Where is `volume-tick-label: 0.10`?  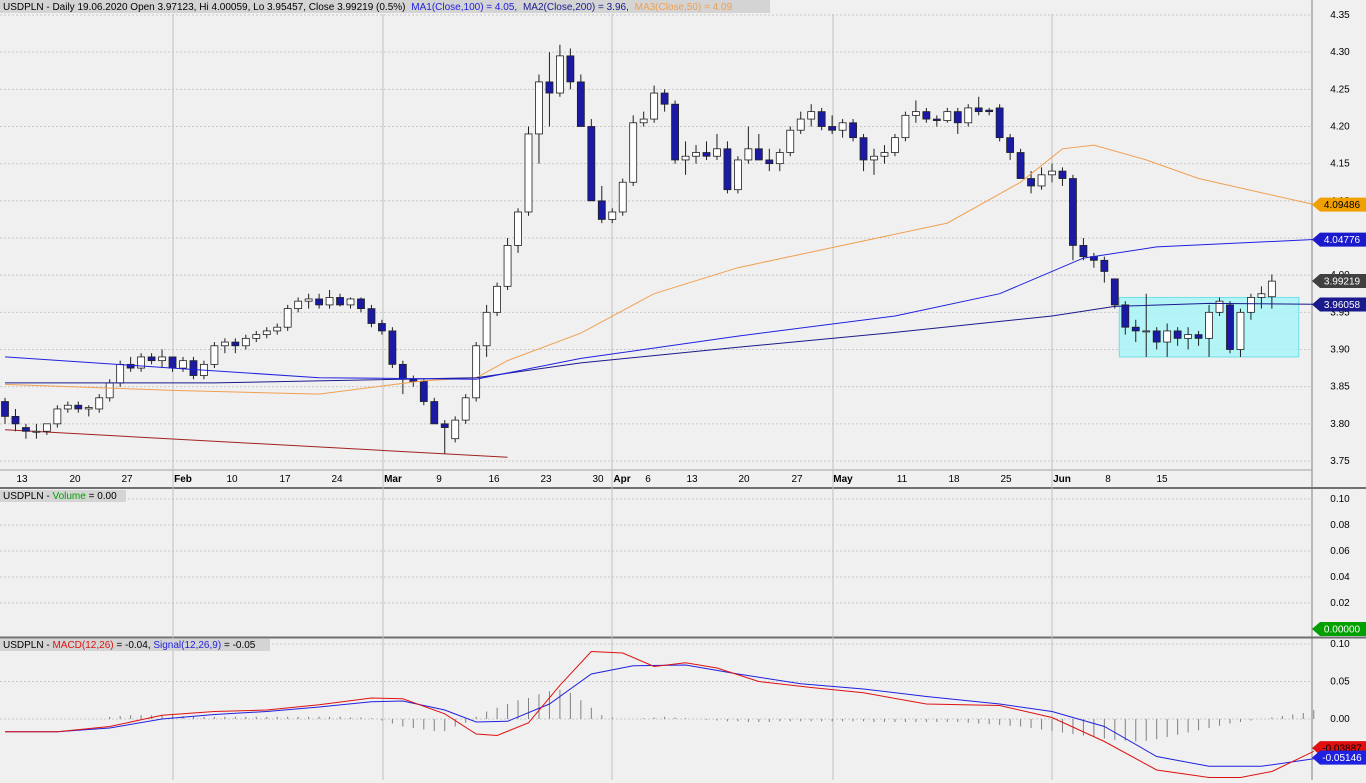
volume-tick-label: 0.10 is located at coordinates (1340, 499).